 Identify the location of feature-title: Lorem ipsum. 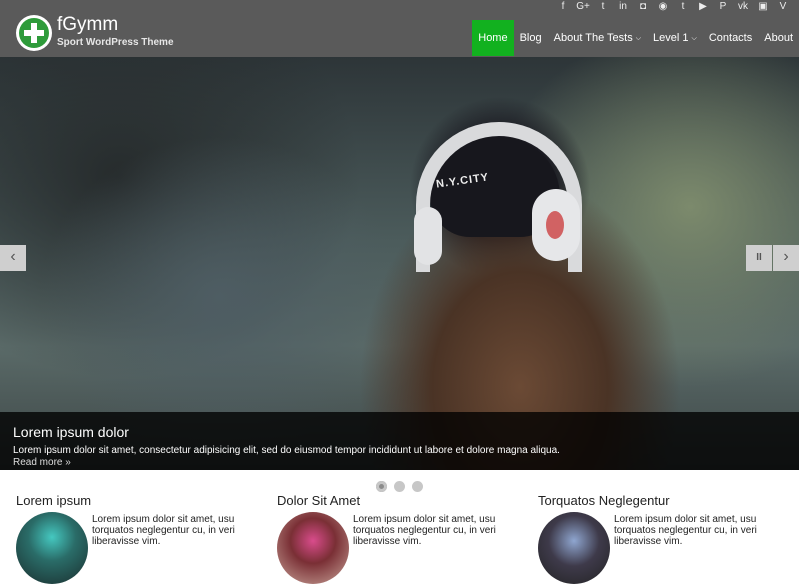
(136, 500).